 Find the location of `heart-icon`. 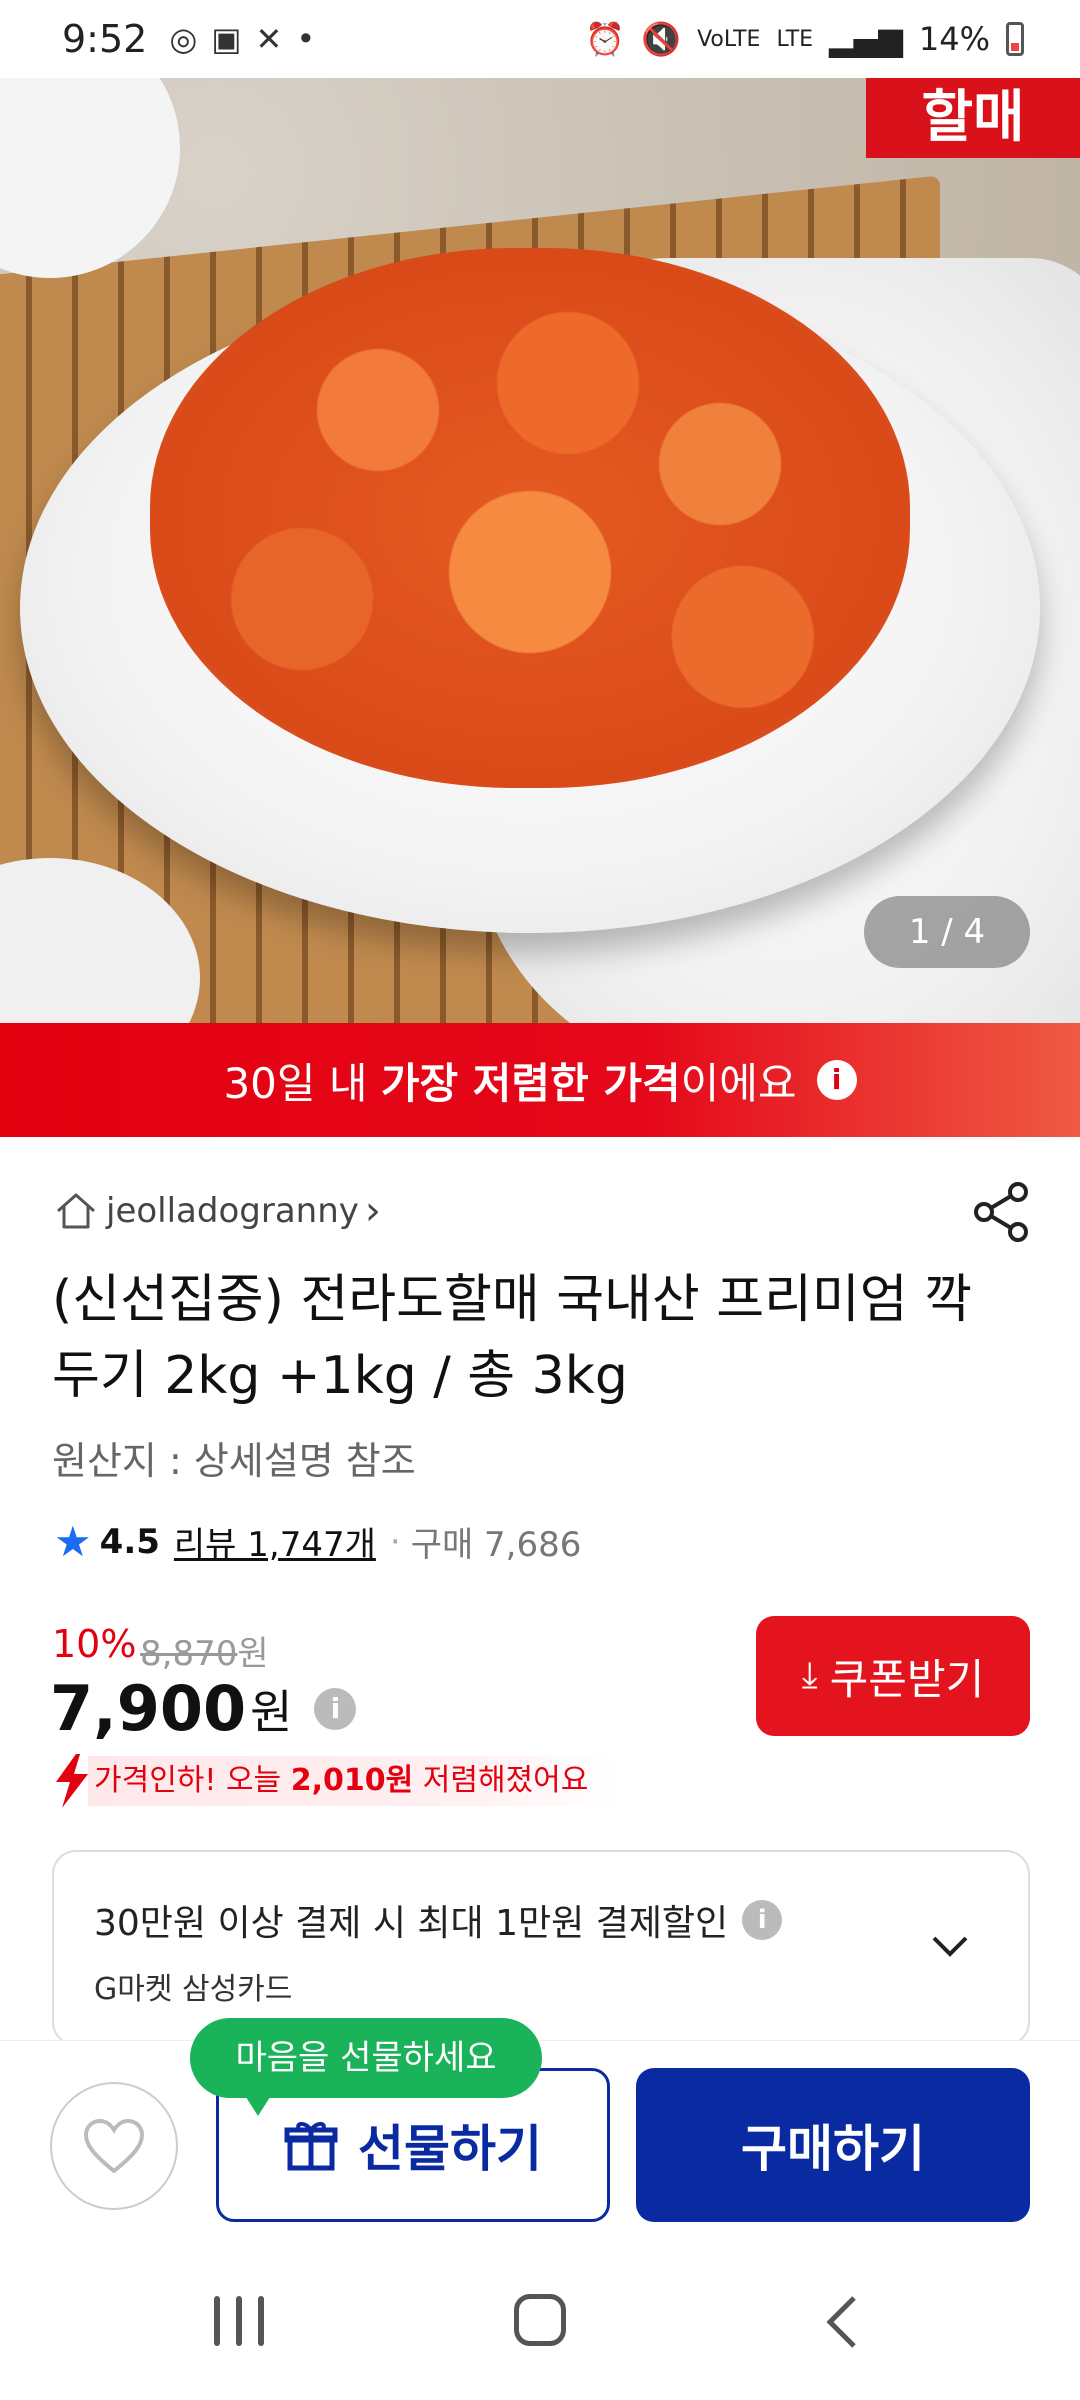

heart-icon is located at coordinates (114, 2146).